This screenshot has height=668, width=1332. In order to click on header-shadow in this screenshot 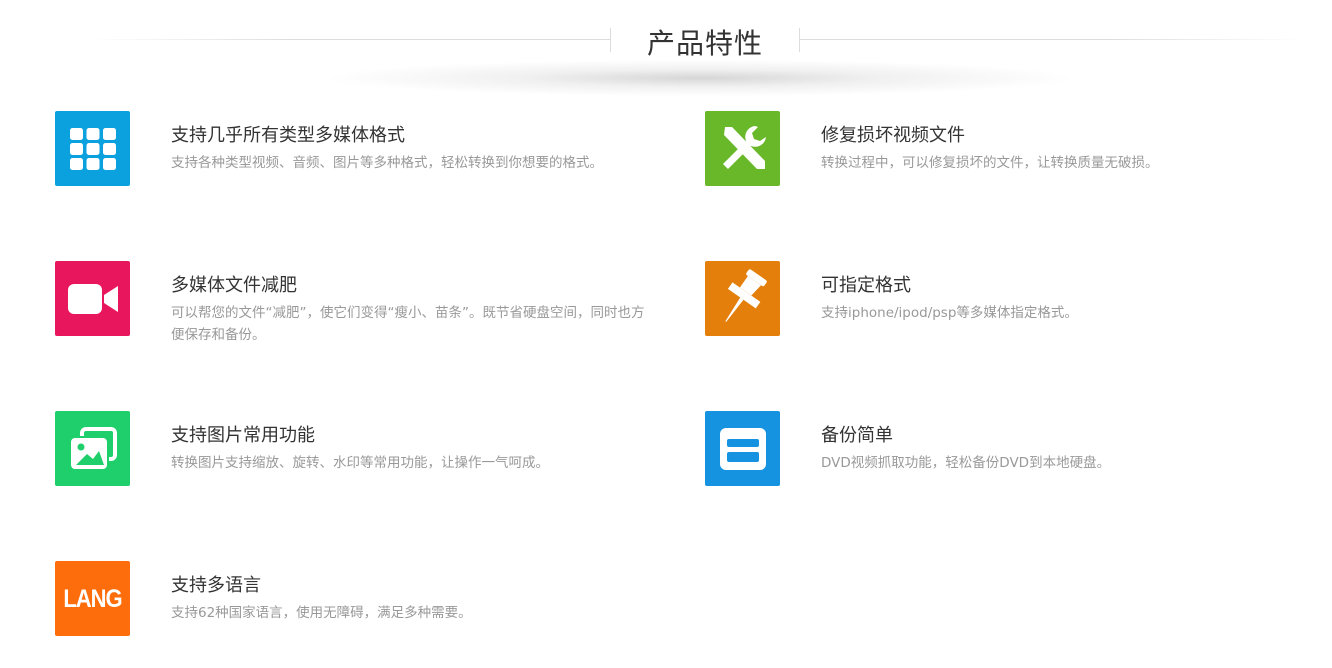, I will do `click(700, 78)`.